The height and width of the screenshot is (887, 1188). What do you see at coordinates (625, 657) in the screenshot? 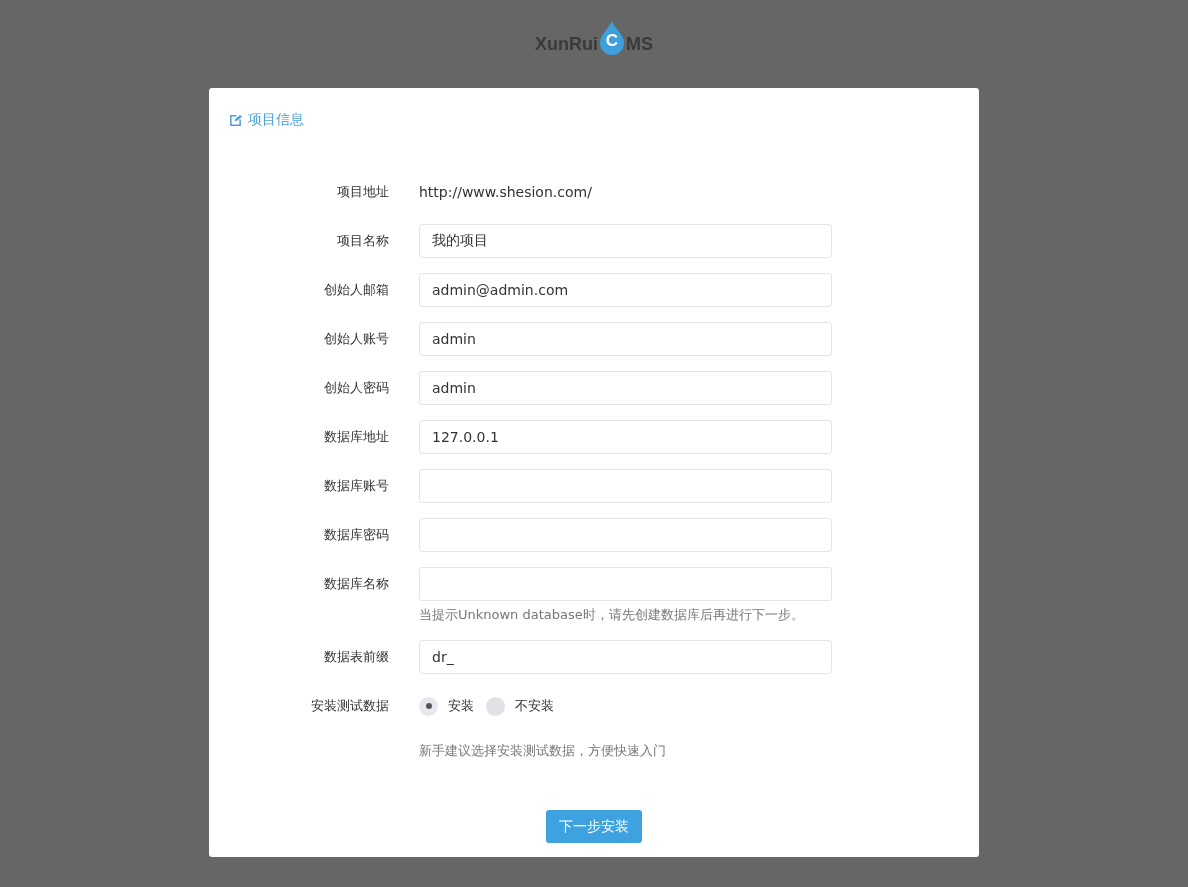
I see `input-field: dr_` at bounding box center [625, 657].